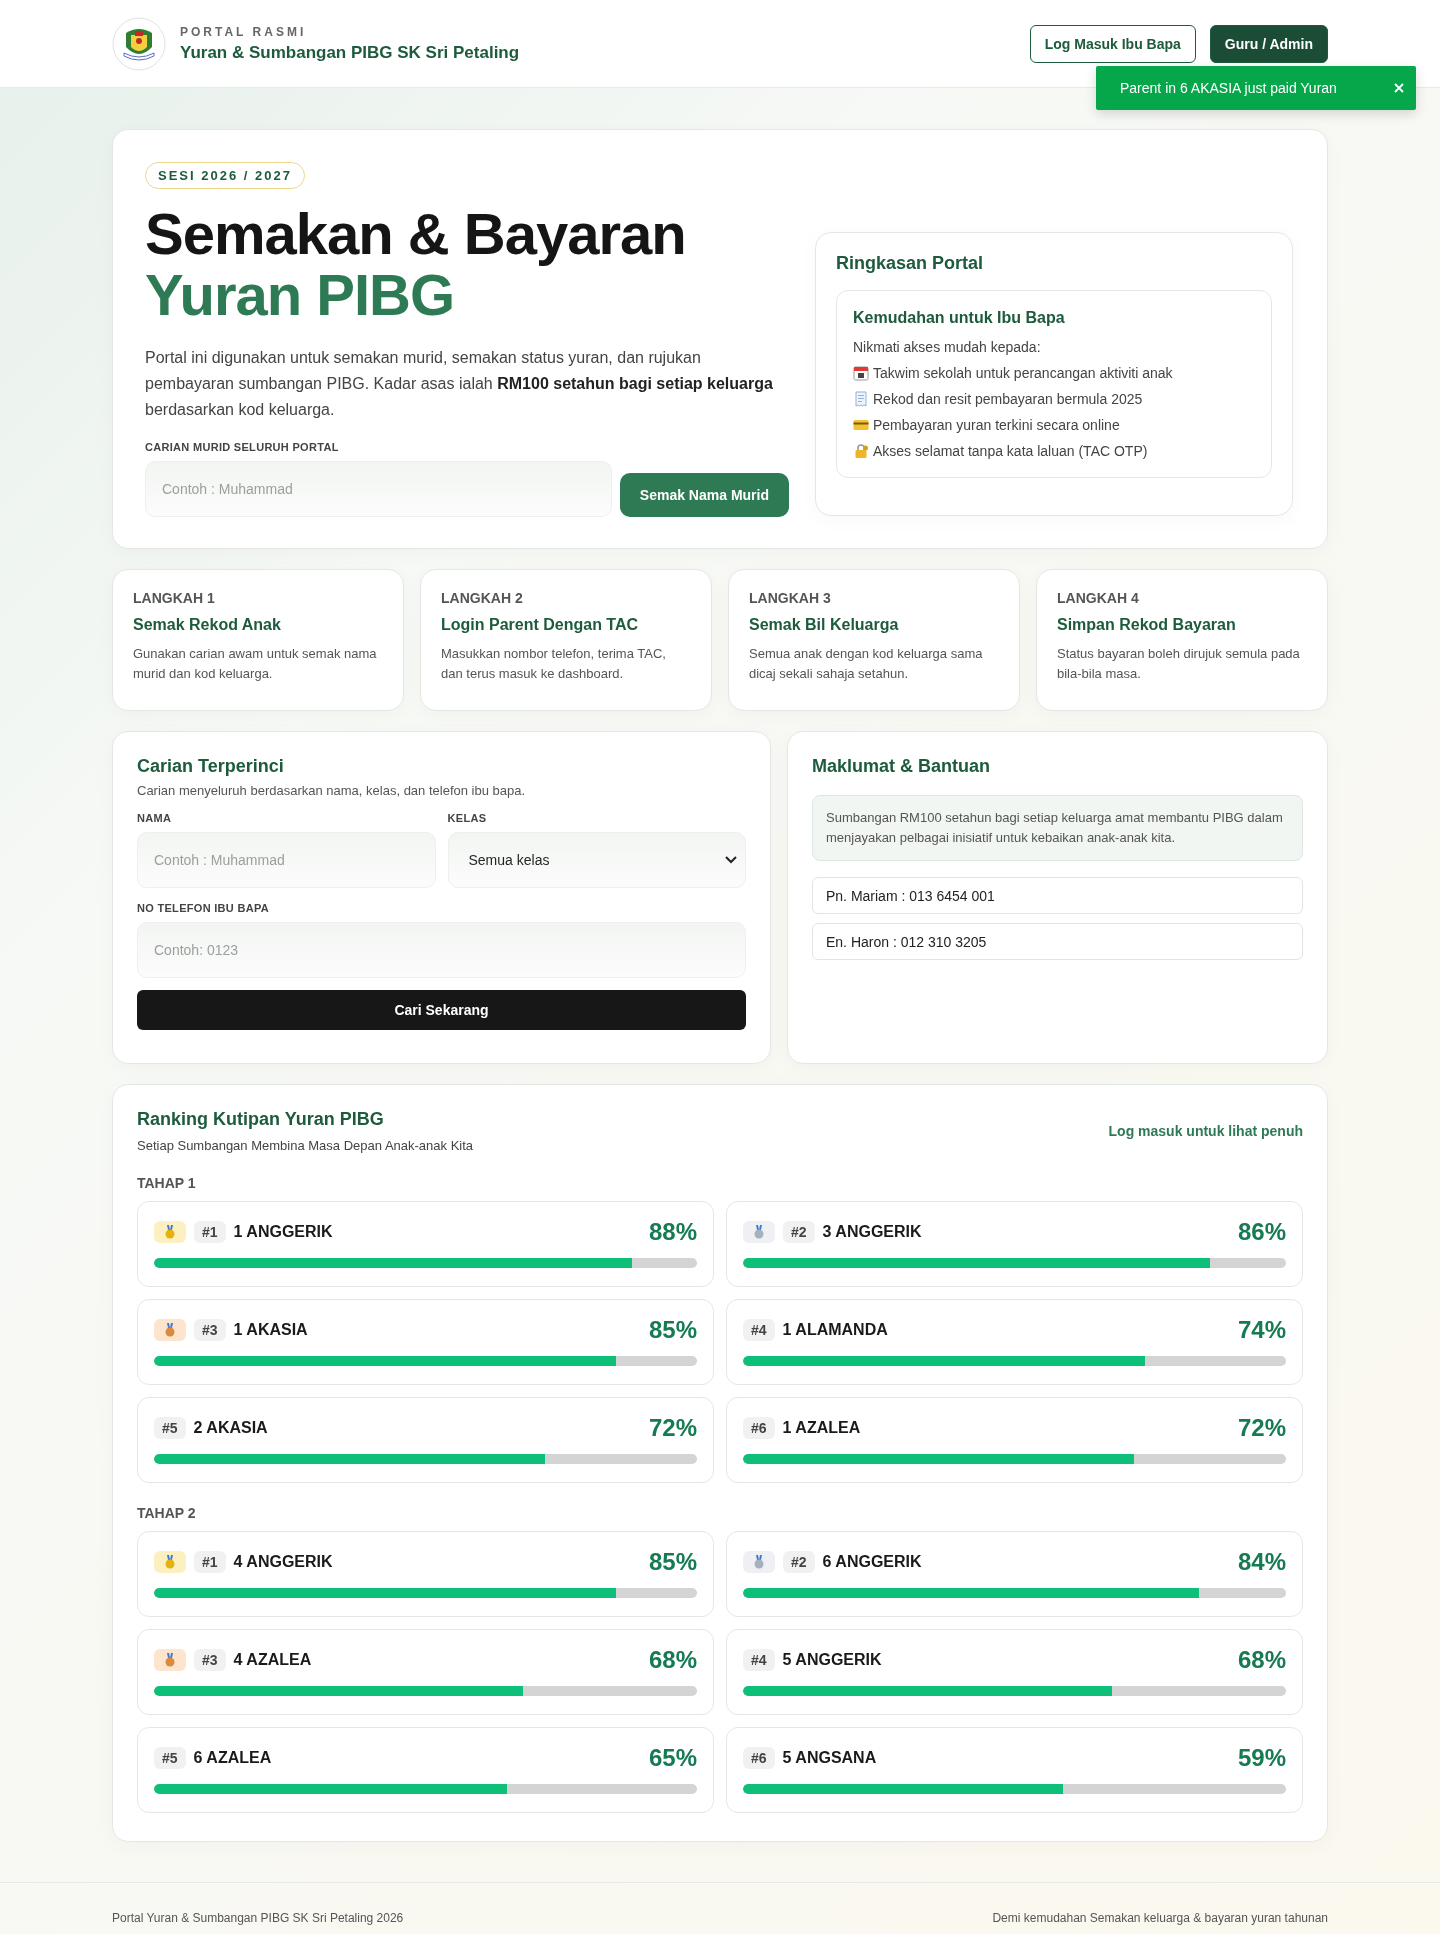 The image size is (1440, 1934). I want to click on benefit-item: Rekod dan resit pembayaran bermula 2025, so click(1008, 399).